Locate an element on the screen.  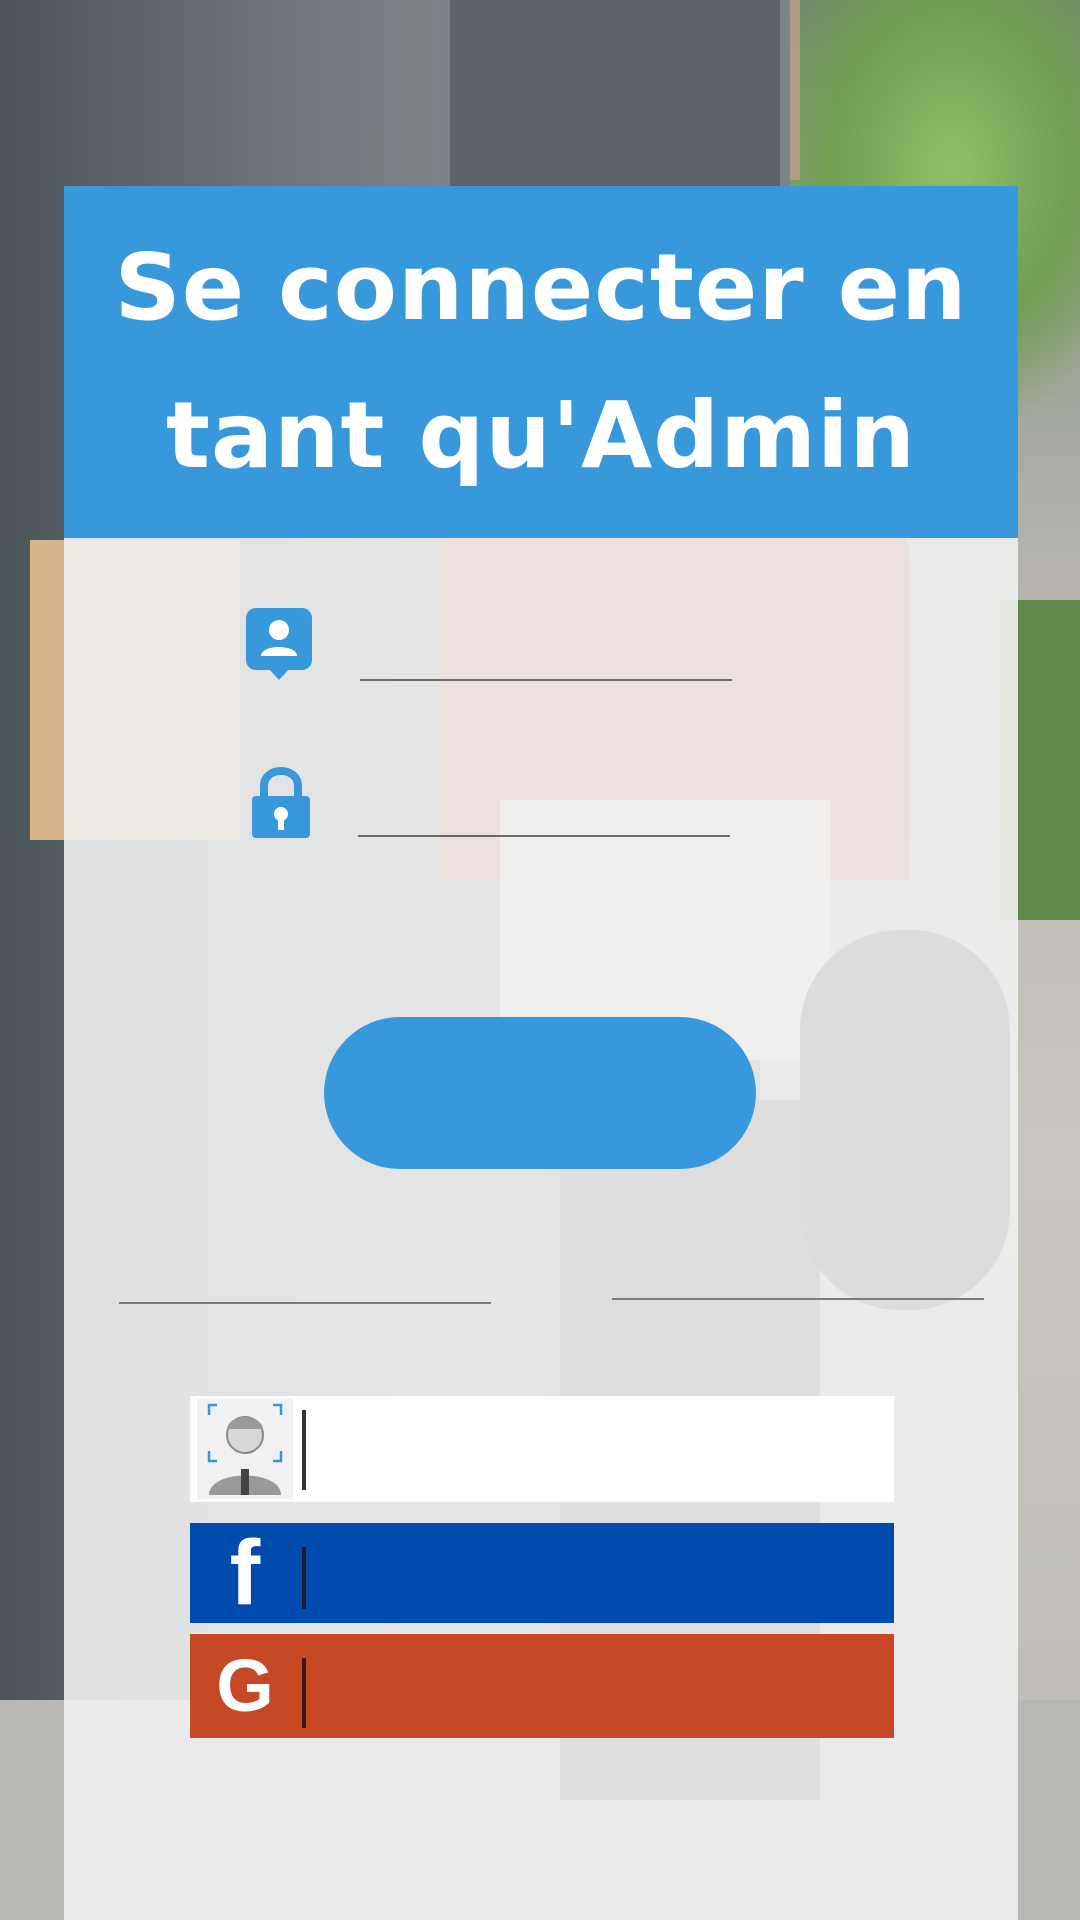
login-button is located at coordinates (540, 1093).